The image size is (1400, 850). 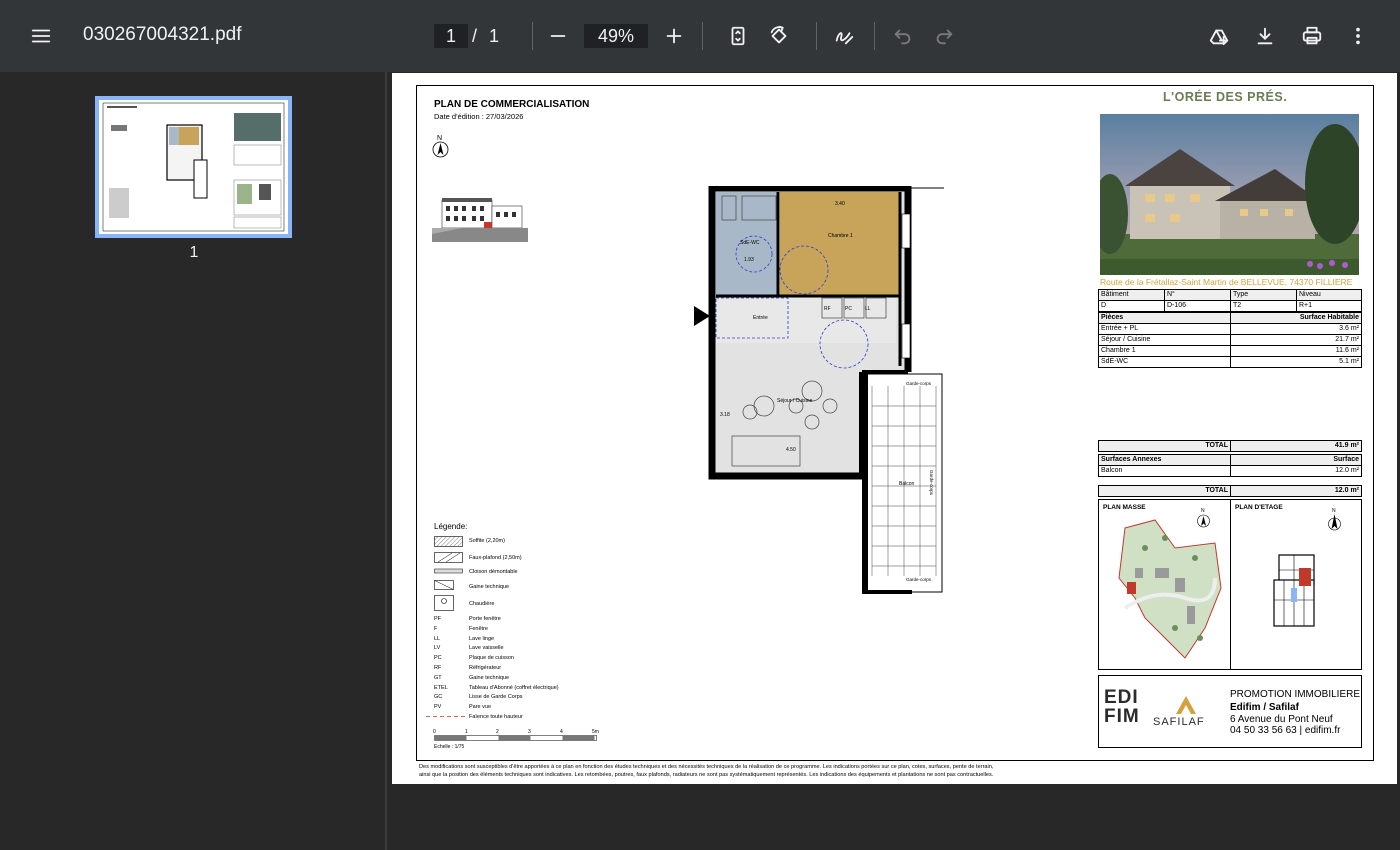 I want to click on annex-total-area: 12.0 m², so click(x=1296, y=491).